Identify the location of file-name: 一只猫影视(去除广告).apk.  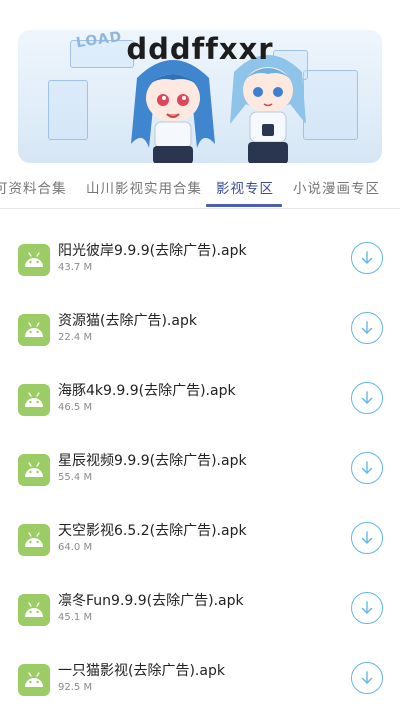
(141, 671).